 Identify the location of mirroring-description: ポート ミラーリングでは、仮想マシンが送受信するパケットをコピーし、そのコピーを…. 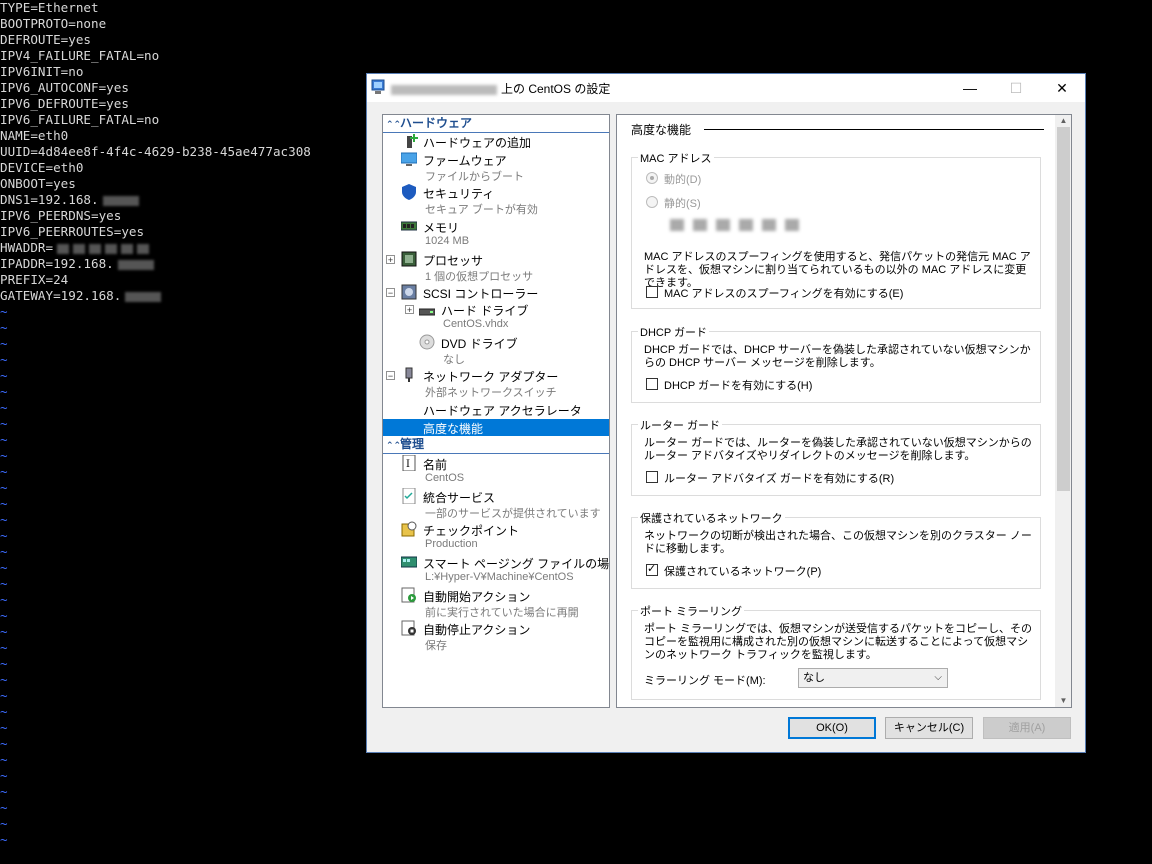
(838, 642).